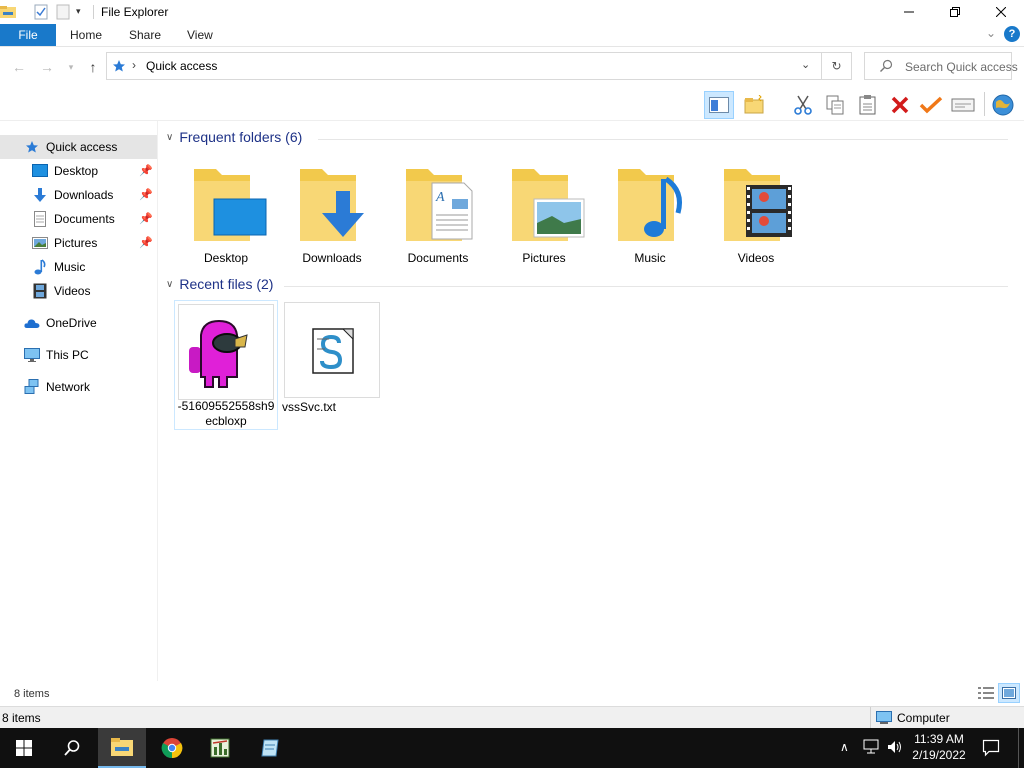  Describe the element at coordinates (78, 243) in the screenshot. I see `sidebar-item-pictures: Pictures 📌` at that location.